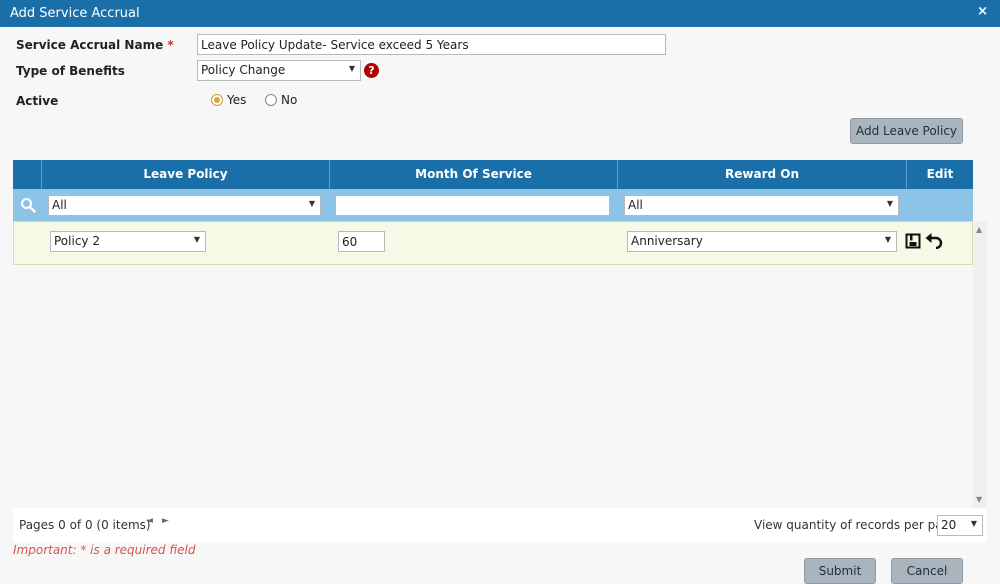  I want to click on column-header-reward-on: Reward On, so click(761, 174).